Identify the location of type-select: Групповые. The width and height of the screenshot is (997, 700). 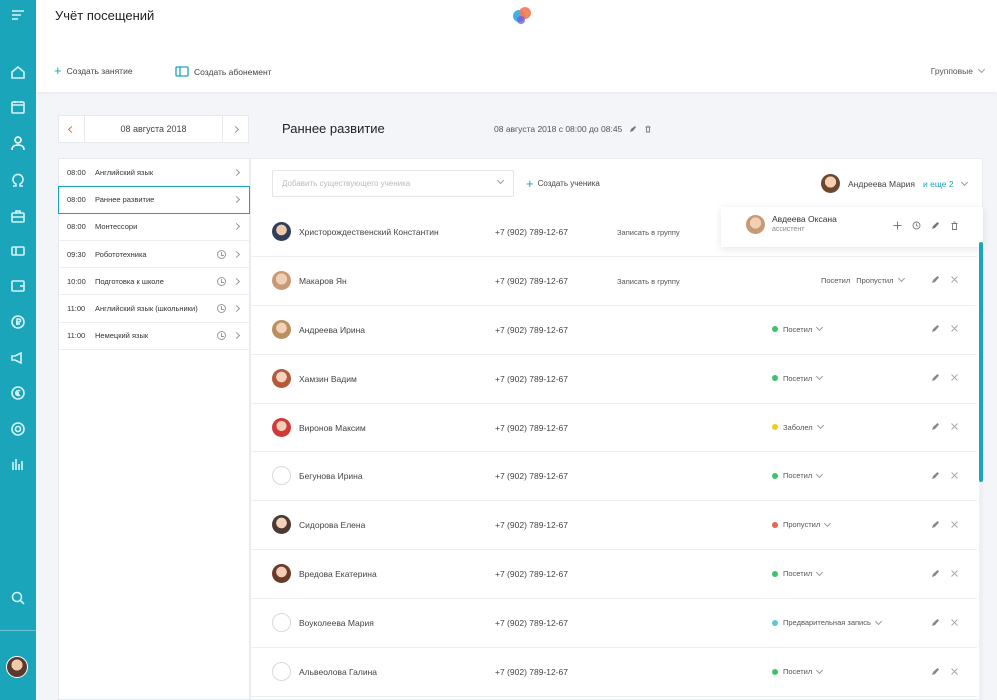
(958, 70).